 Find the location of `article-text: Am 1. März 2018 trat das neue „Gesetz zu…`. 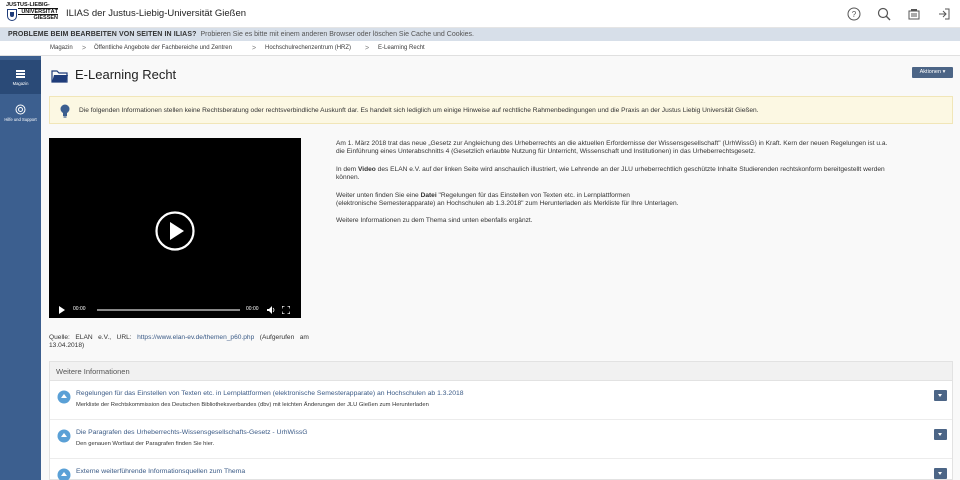

article-text: Am 1. März 2018 trat das neue „Gesetz zu… is located at coordinates (644, 187).